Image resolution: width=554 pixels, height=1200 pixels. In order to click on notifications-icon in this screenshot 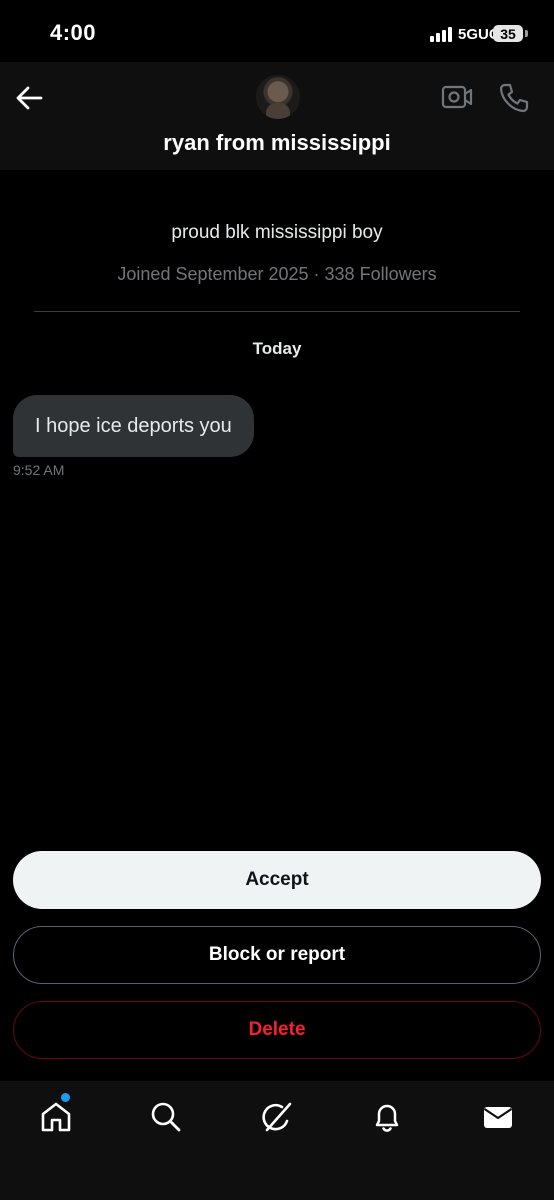, I will do `click(387, 1118)`.